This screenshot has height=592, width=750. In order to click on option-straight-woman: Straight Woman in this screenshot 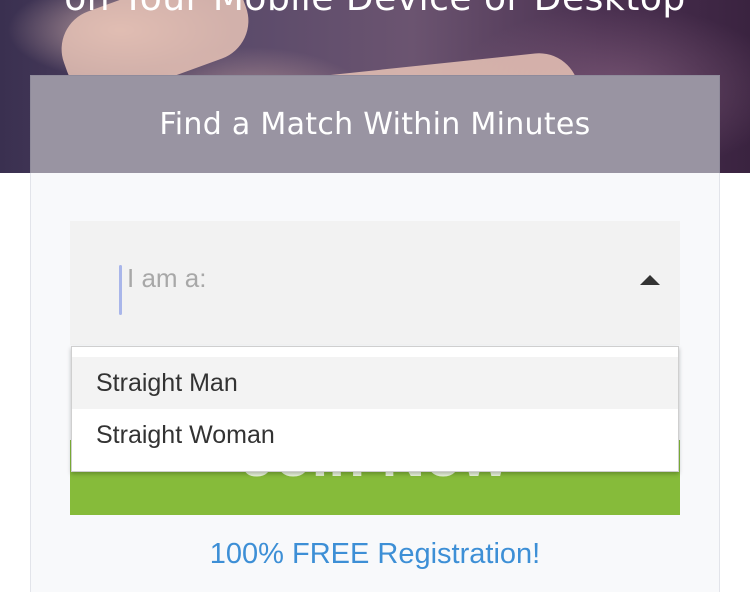, I will do `click(375, 435)`.